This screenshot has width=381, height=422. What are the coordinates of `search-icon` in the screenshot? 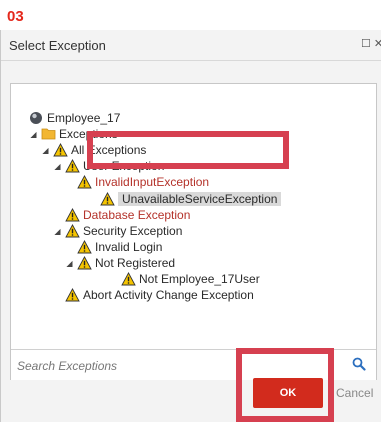 It's located at (359, 366).